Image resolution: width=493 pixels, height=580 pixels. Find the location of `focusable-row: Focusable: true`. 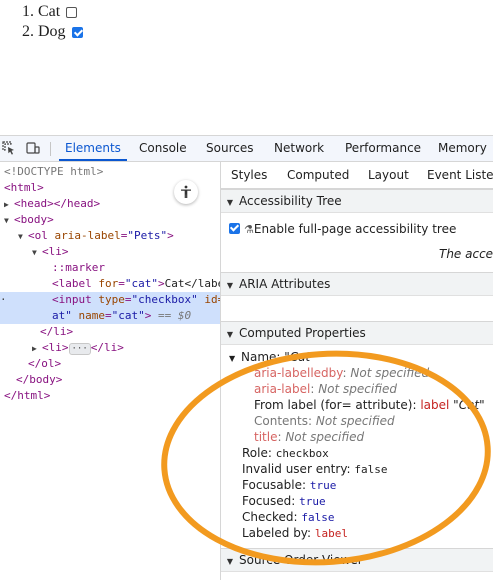

focusable-row: Focusable: true is located at coordinates (289, 485).